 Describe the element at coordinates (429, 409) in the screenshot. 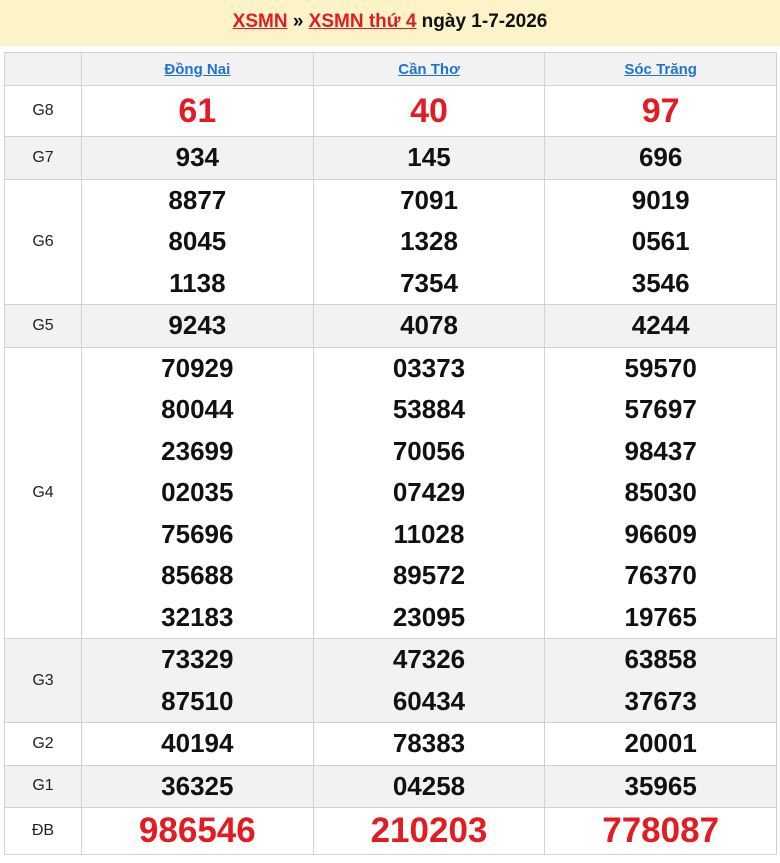

I see `prize-number: 53884` at that location.